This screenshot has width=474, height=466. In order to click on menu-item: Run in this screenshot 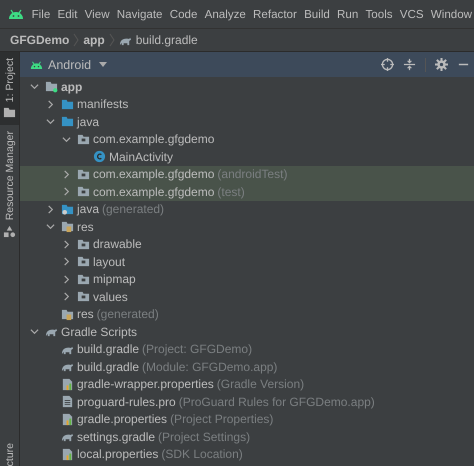, I will do `click(347, 14)`.